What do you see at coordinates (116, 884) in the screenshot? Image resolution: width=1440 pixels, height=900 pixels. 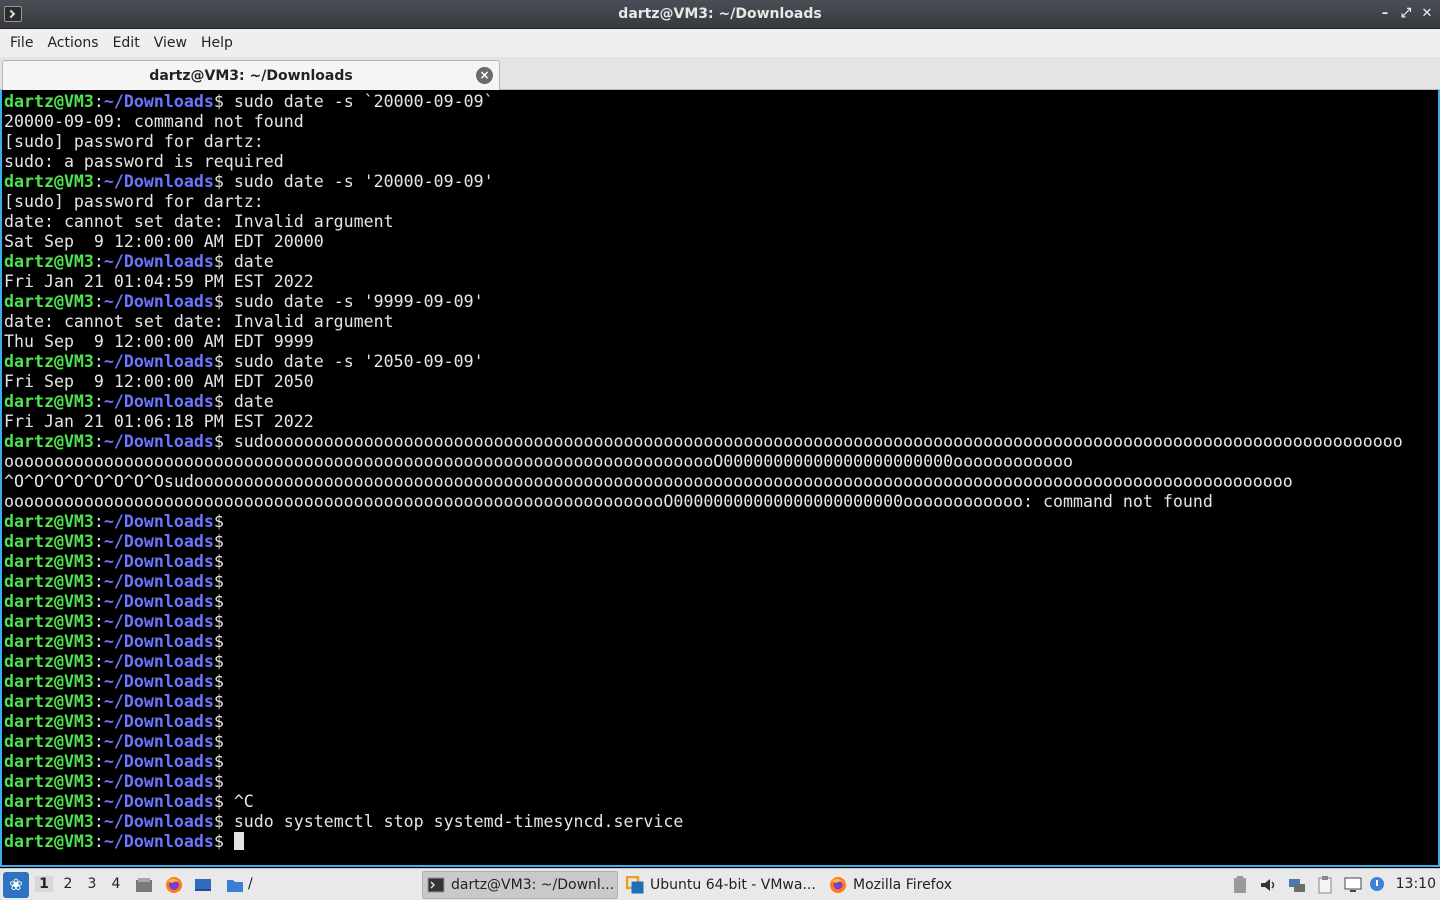 I see `workspace-4: 4` at bounding box center [116, 884].